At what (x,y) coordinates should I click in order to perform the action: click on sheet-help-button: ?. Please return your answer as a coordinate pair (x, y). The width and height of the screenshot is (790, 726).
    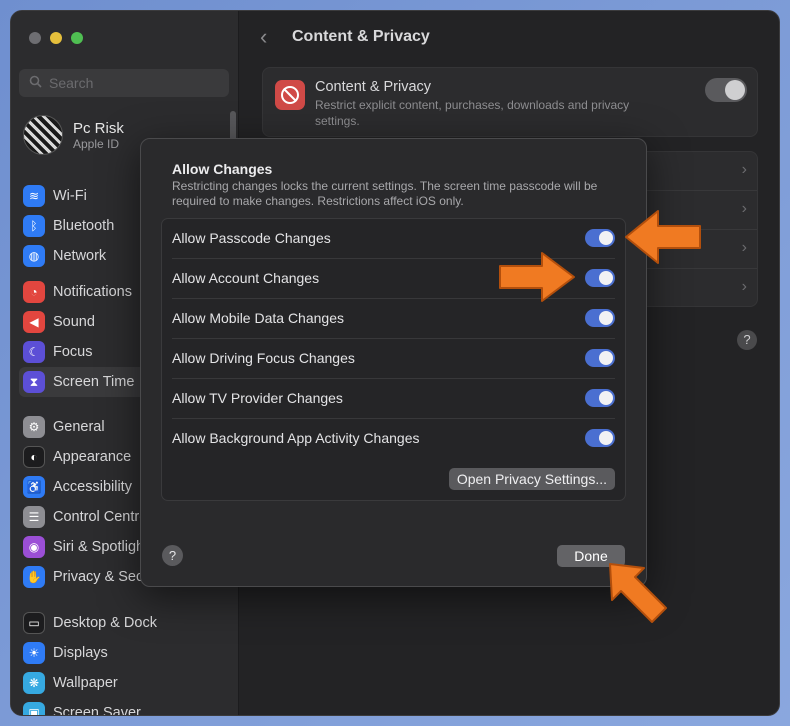
    Looking at the image, I should click on (172, 555).